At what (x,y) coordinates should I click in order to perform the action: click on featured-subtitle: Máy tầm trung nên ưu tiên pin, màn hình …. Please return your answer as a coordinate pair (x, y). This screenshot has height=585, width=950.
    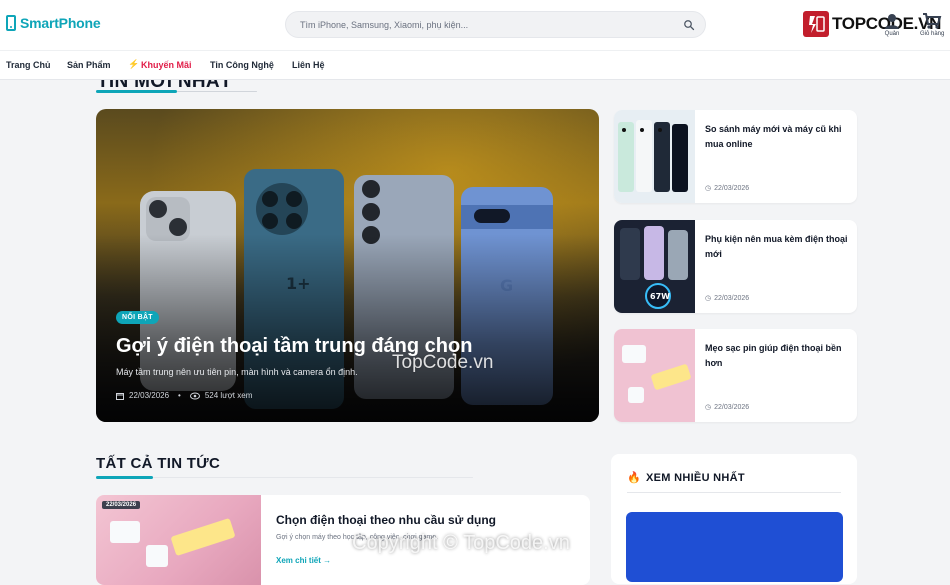
    Looking at the image, I should click on (237, 372).